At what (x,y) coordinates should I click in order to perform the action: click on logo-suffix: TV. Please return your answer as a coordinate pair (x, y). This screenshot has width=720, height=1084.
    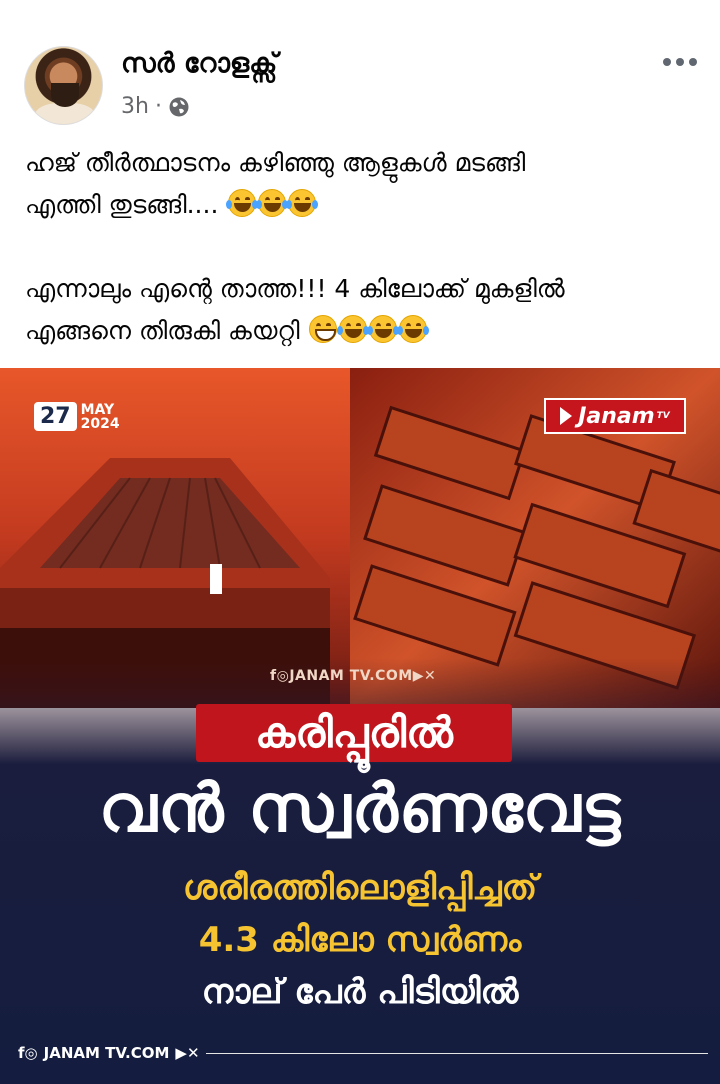
    Looking at the image, I should click on (663, 416).